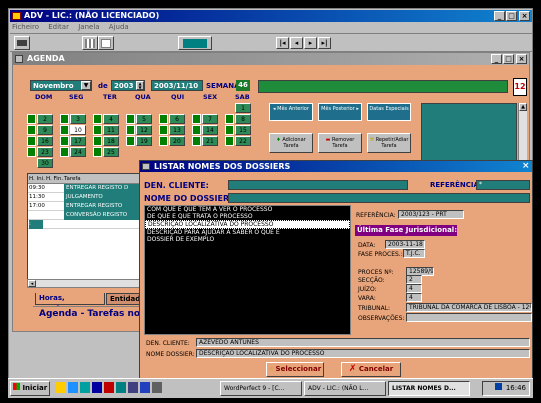 The image size is (541, 403). Describe the element at coordinates (45, 152) in the screenshot. I see `day-cell: 23` at that location.